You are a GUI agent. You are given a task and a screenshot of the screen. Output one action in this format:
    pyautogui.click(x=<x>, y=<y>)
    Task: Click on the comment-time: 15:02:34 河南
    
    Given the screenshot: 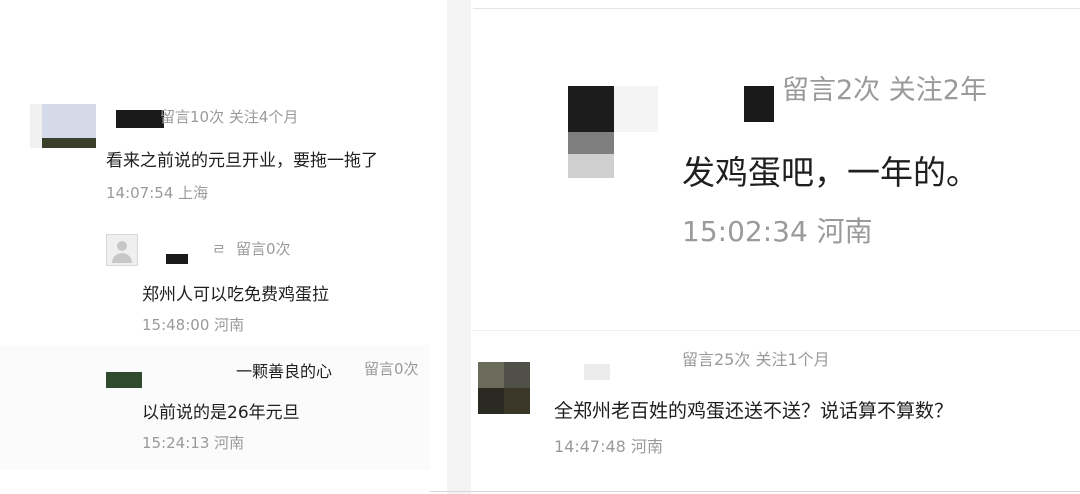 What is the action you would take?
    pyautogui.click(x=777, y=231)
    